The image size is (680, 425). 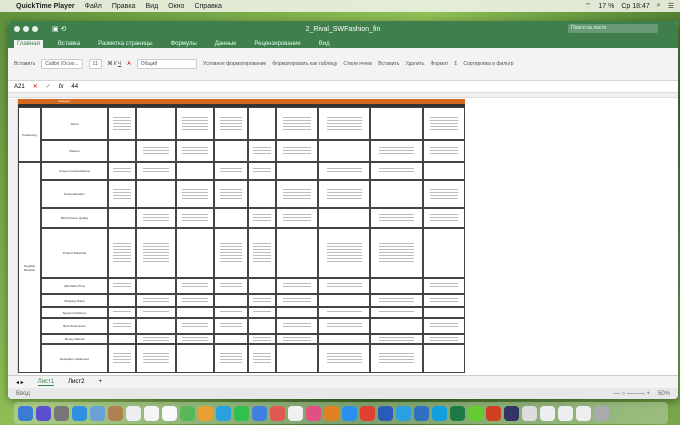 What do you see at coordinates (46, 382) in the screenshot?
I see `sheet-tab-1: Лист1` at bounding box center [46, 382].